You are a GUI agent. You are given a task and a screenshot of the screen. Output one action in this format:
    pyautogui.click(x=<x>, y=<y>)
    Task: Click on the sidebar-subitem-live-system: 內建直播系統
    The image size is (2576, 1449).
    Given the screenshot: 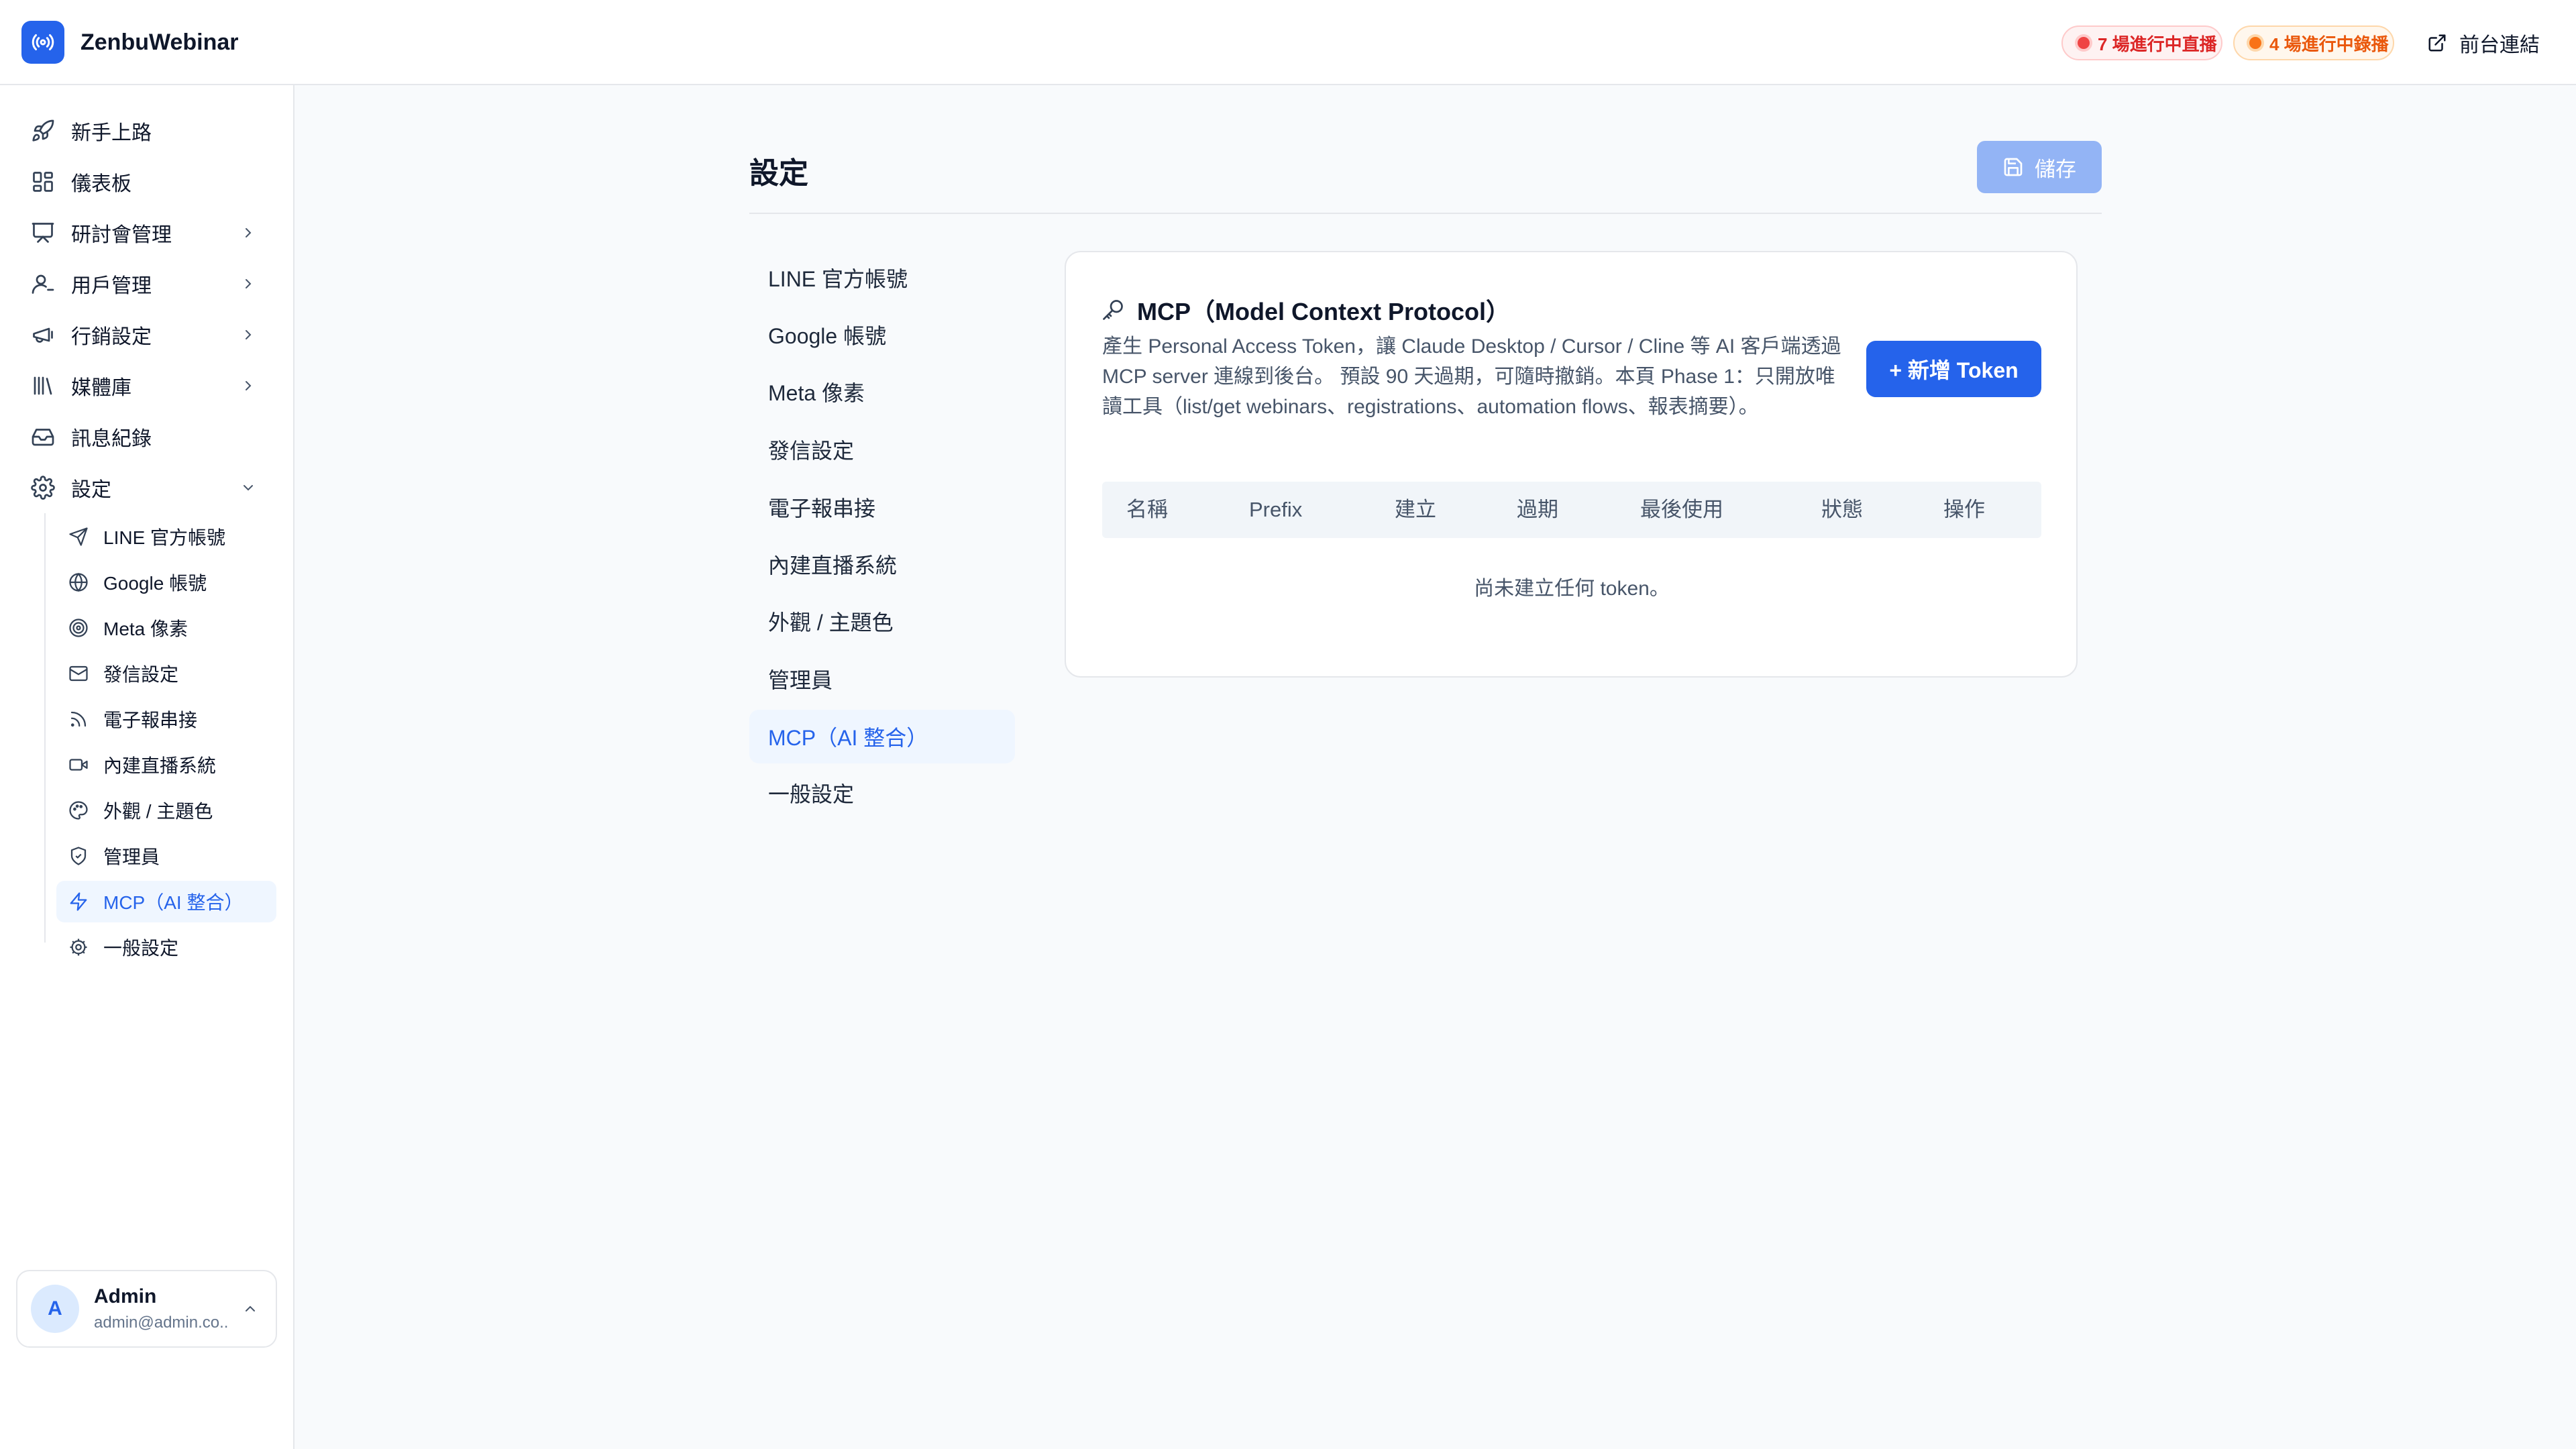 What is the action you would take?
    pyautogui.click(x=166, y=765)
    